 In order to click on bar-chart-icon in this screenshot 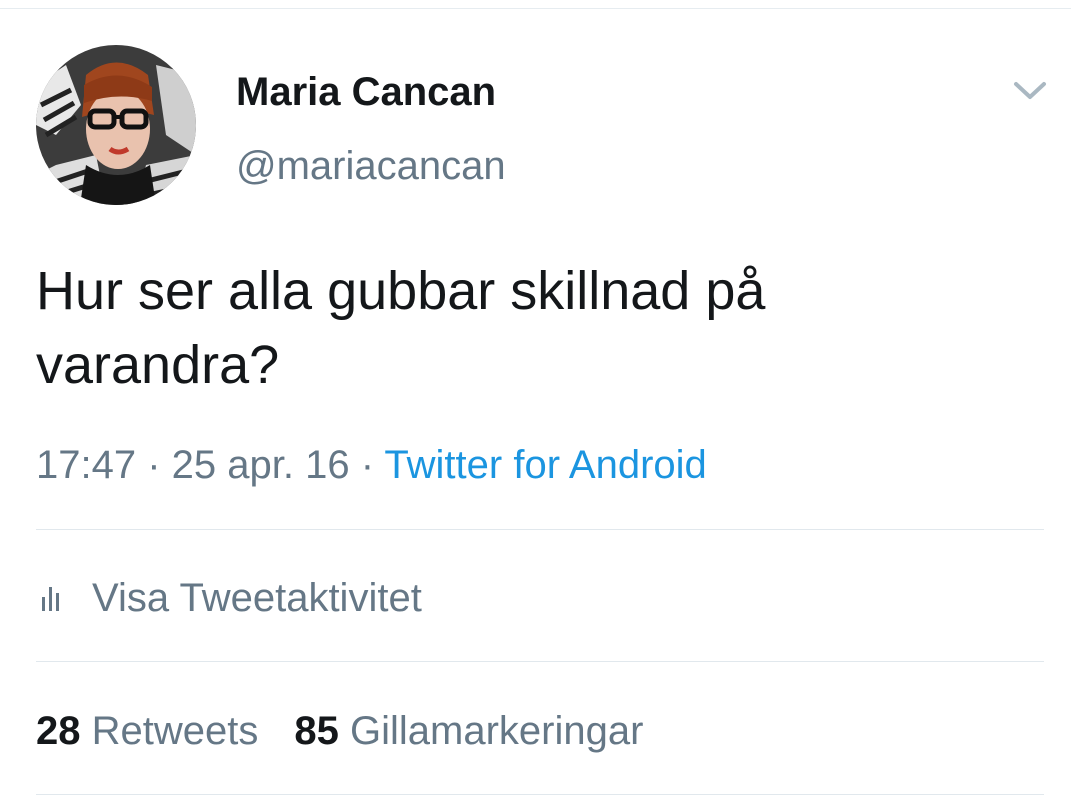, I will do `click(51, 598)`.